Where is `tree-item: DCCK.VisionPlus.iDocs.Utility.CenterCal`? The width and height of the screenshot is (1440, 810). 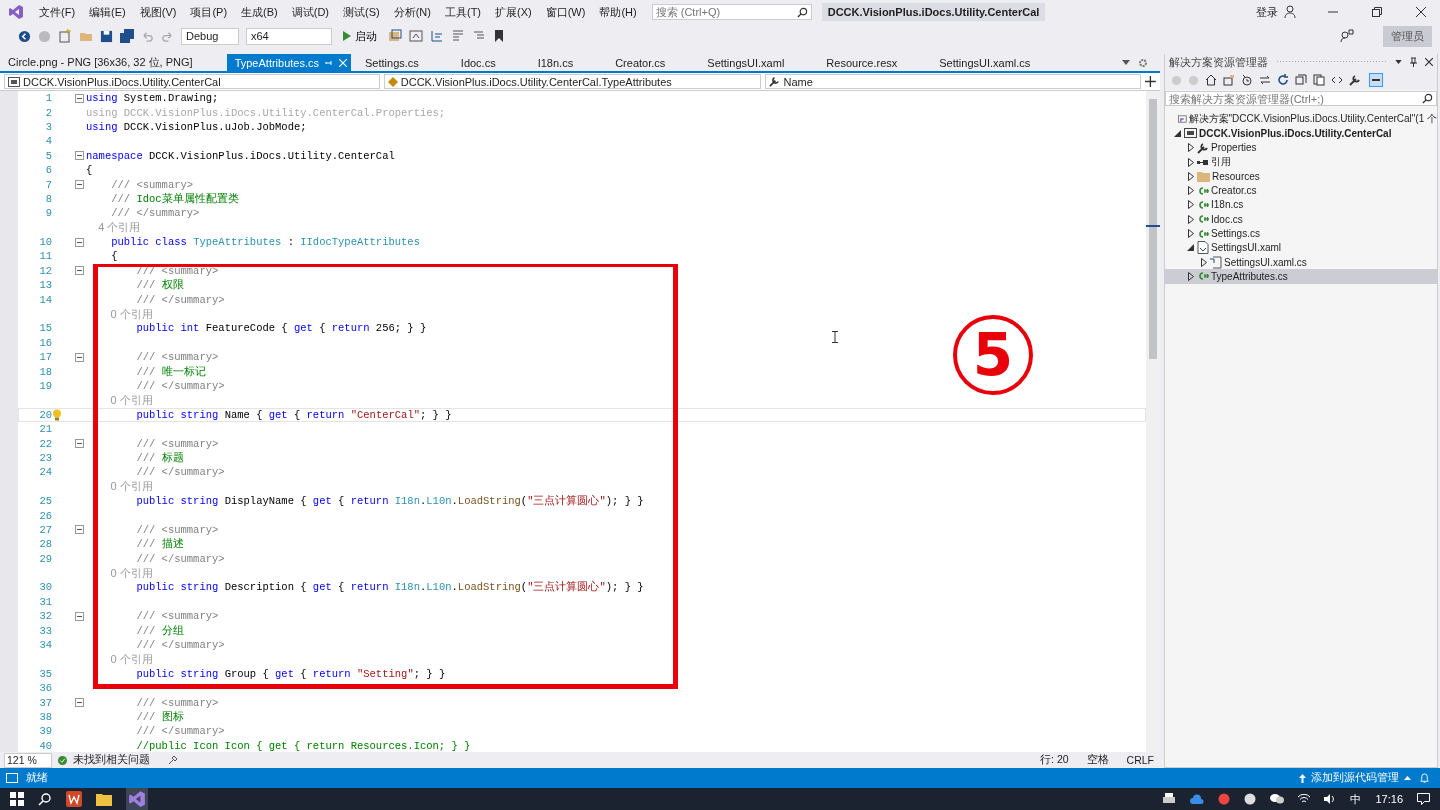
tree-item: DCCK.VisionPlus.iDocs.Utility.CenterCal is located at coordinates (1301, 133).